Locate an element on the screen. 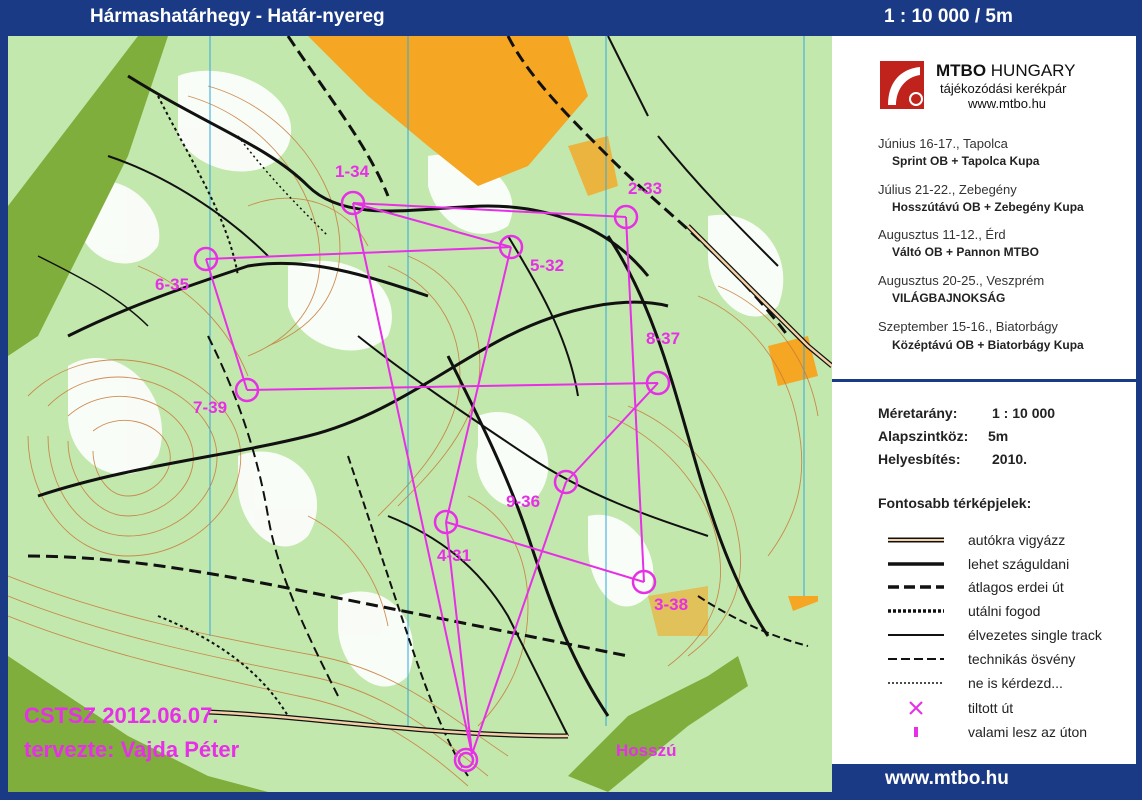 Image resolution: width=1142 pixels, height=800 pixels. legend-label: autókra vigyázz is located at coordinates (1017, 540).